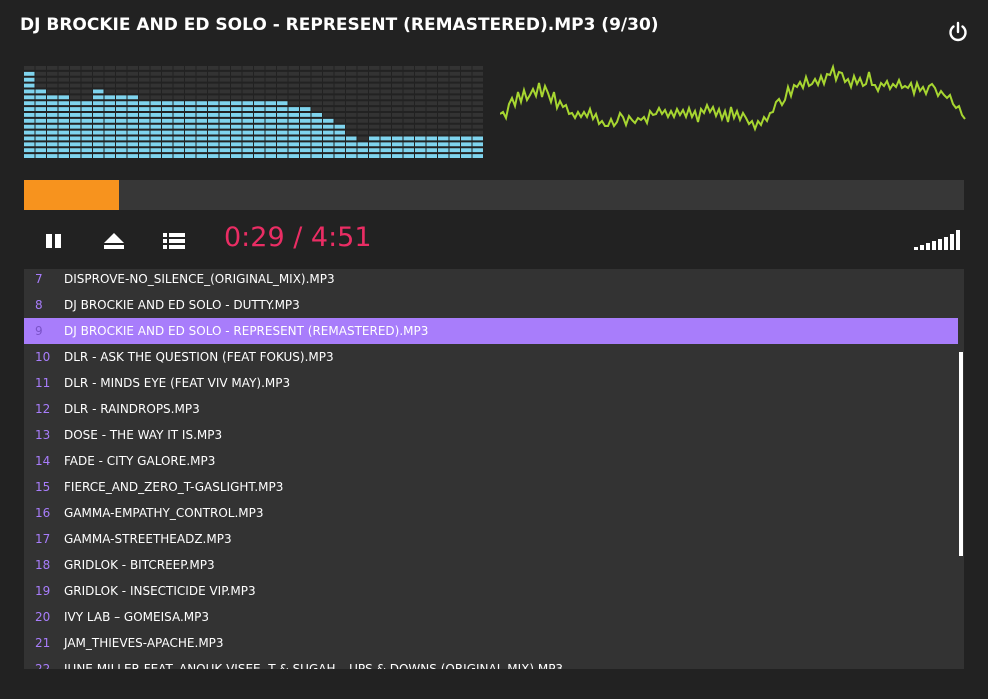  I want to click on playlist-scrollbar-thumb, so click(961, 454).